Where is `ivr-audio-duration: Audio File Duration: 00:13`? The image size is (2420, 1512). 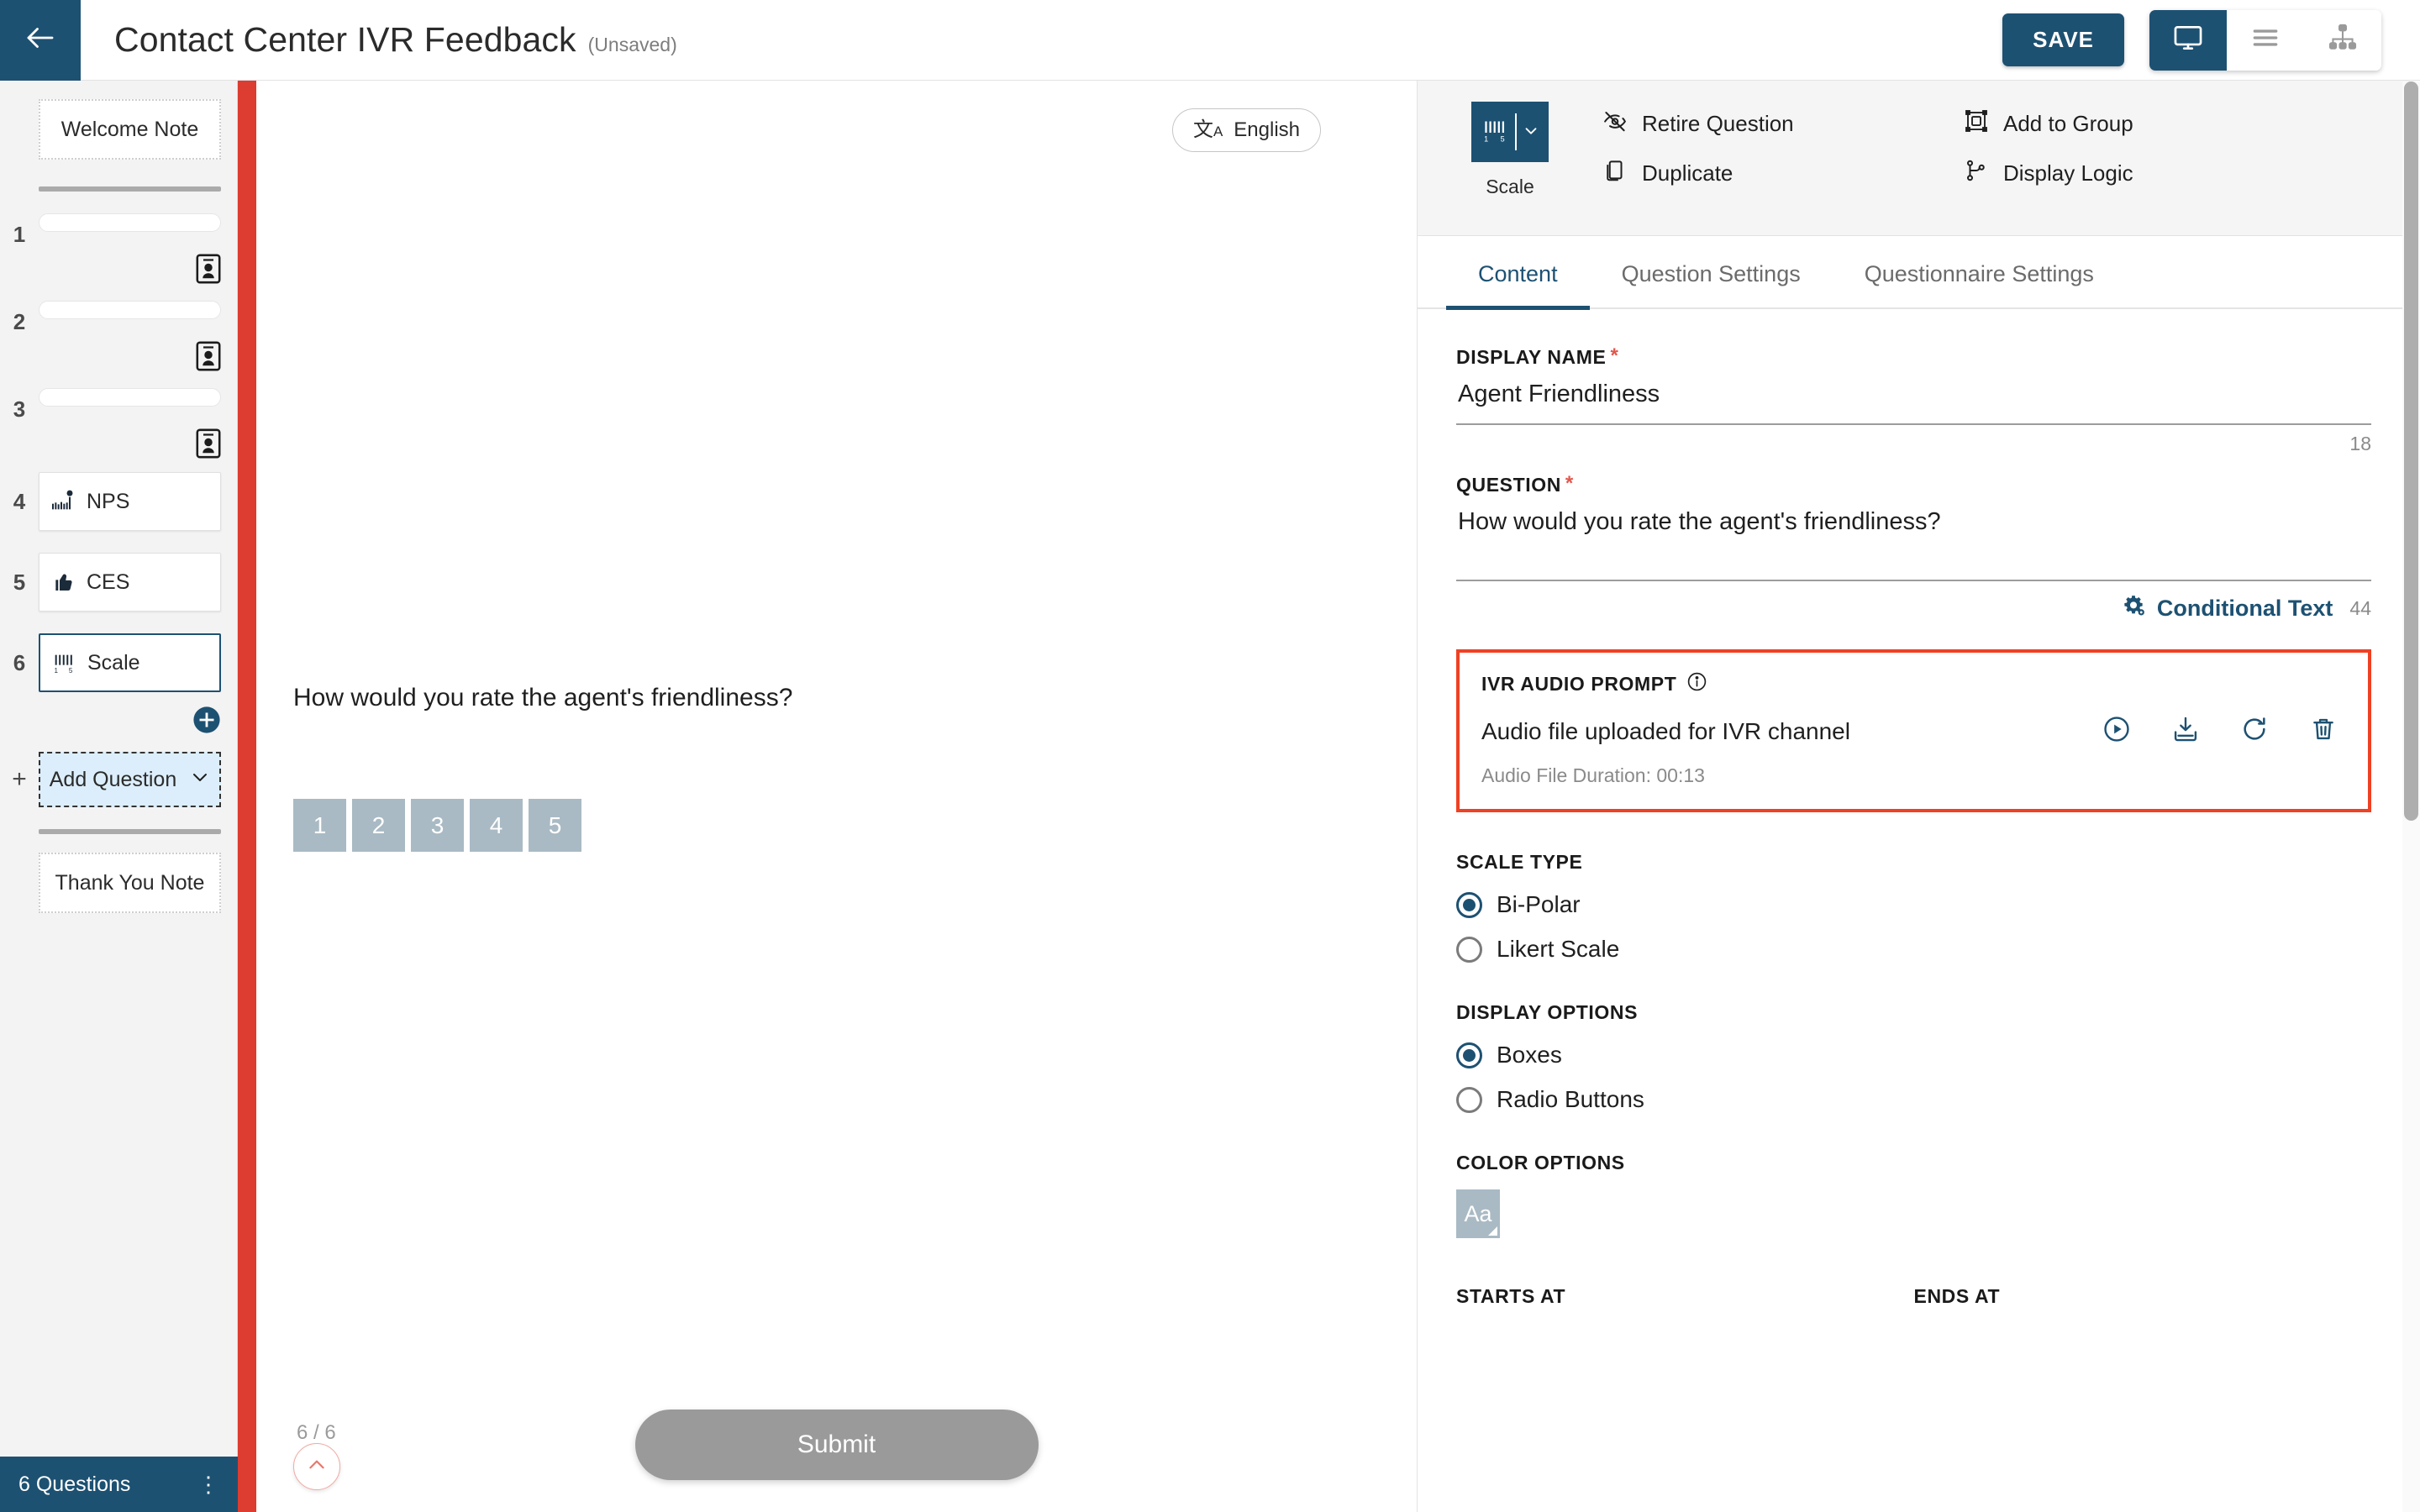
ivr-audio-duration: Audio File Duration: 00:13 is located at coordinates (1593, 775).